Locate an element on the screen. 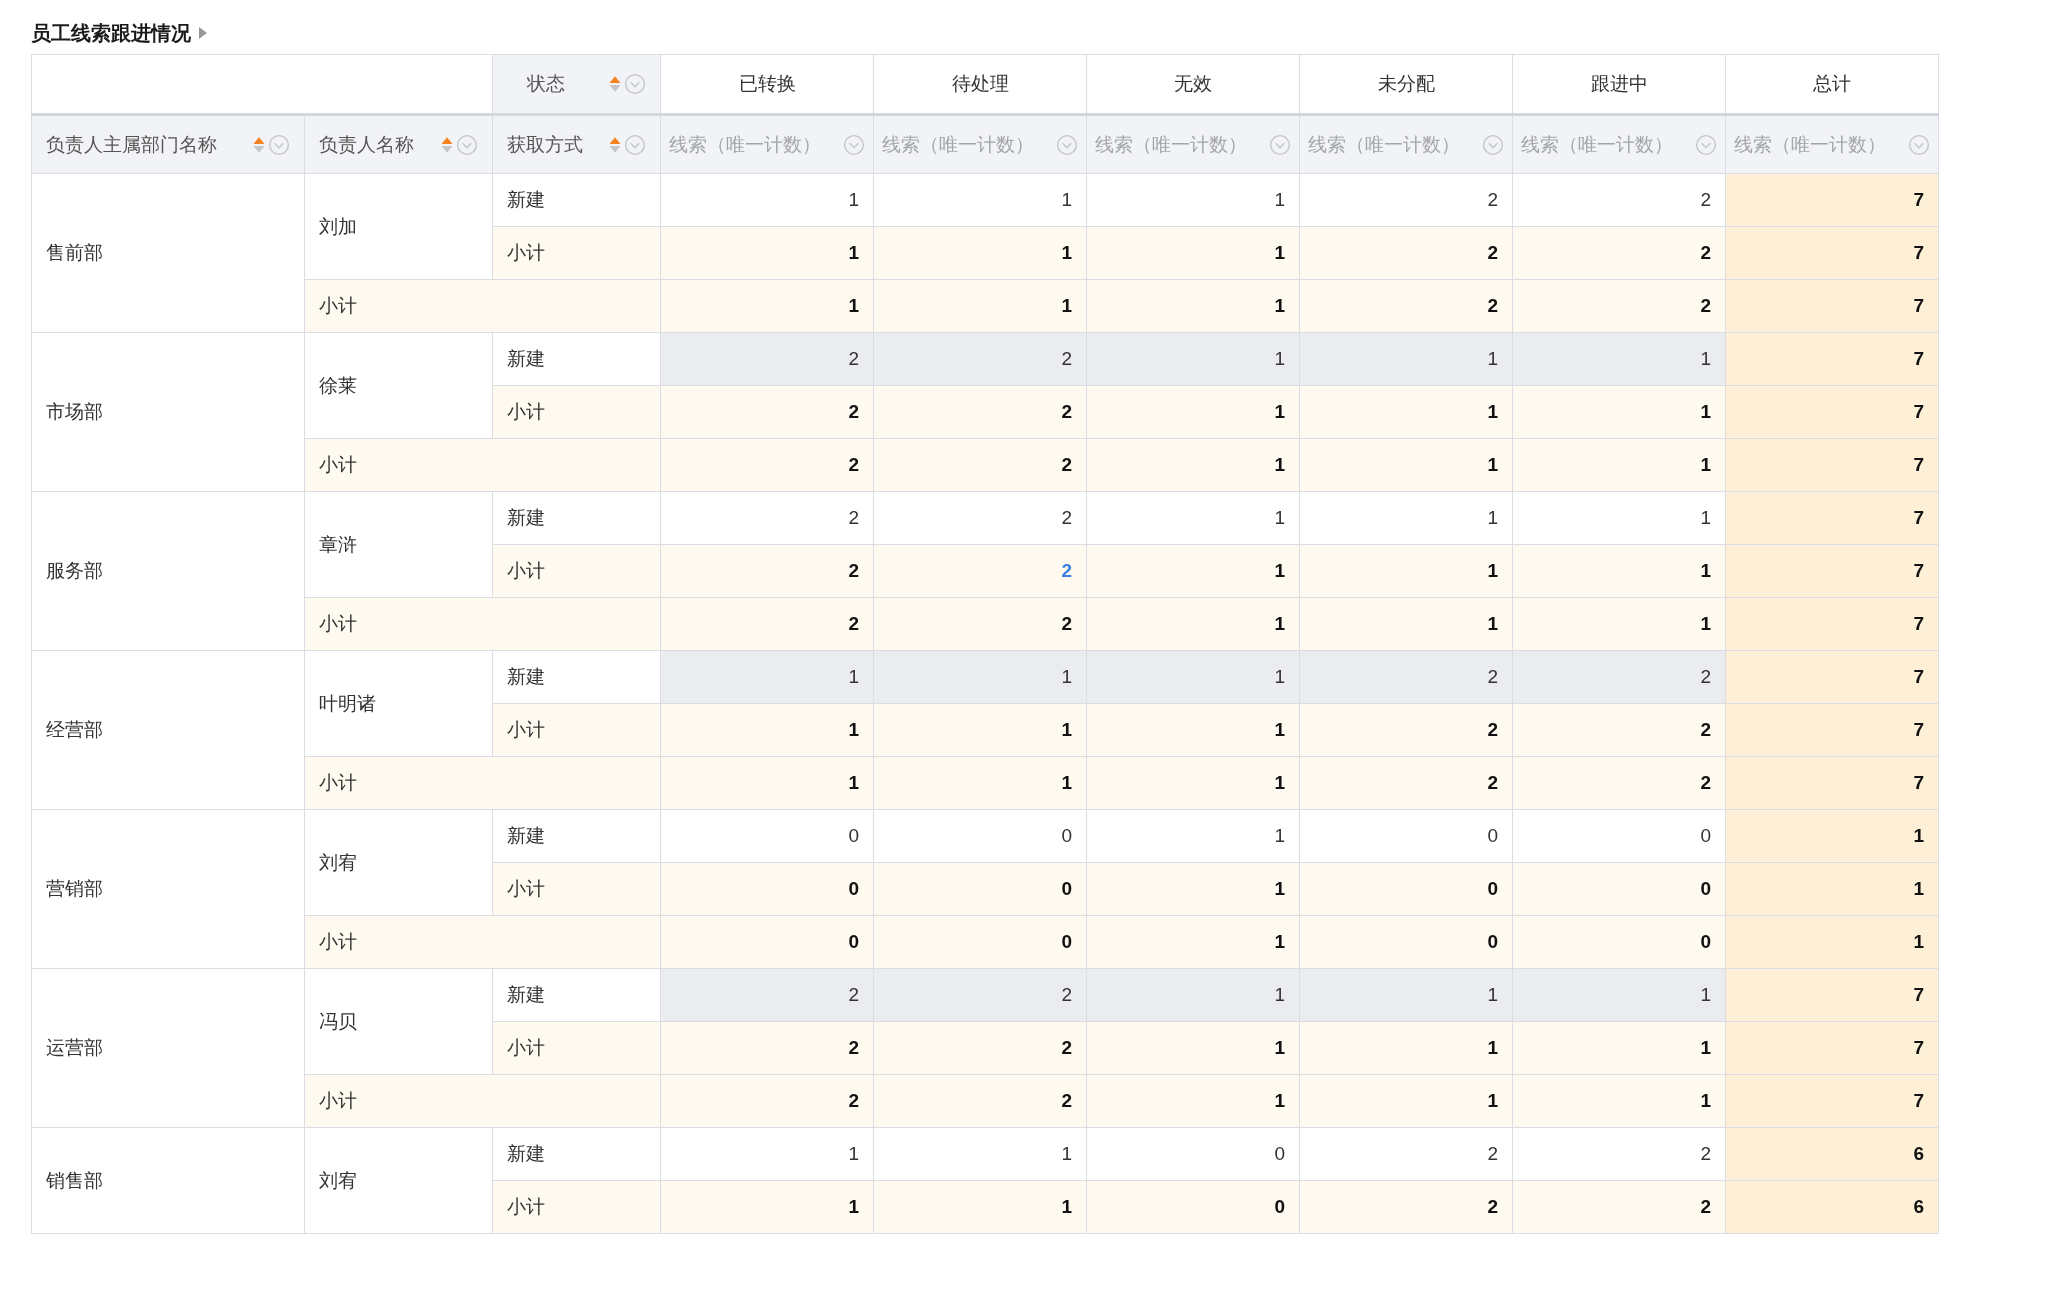 The image size is (2048, 1298). department-cell: 售前部 is located at coordinates (168, 253).